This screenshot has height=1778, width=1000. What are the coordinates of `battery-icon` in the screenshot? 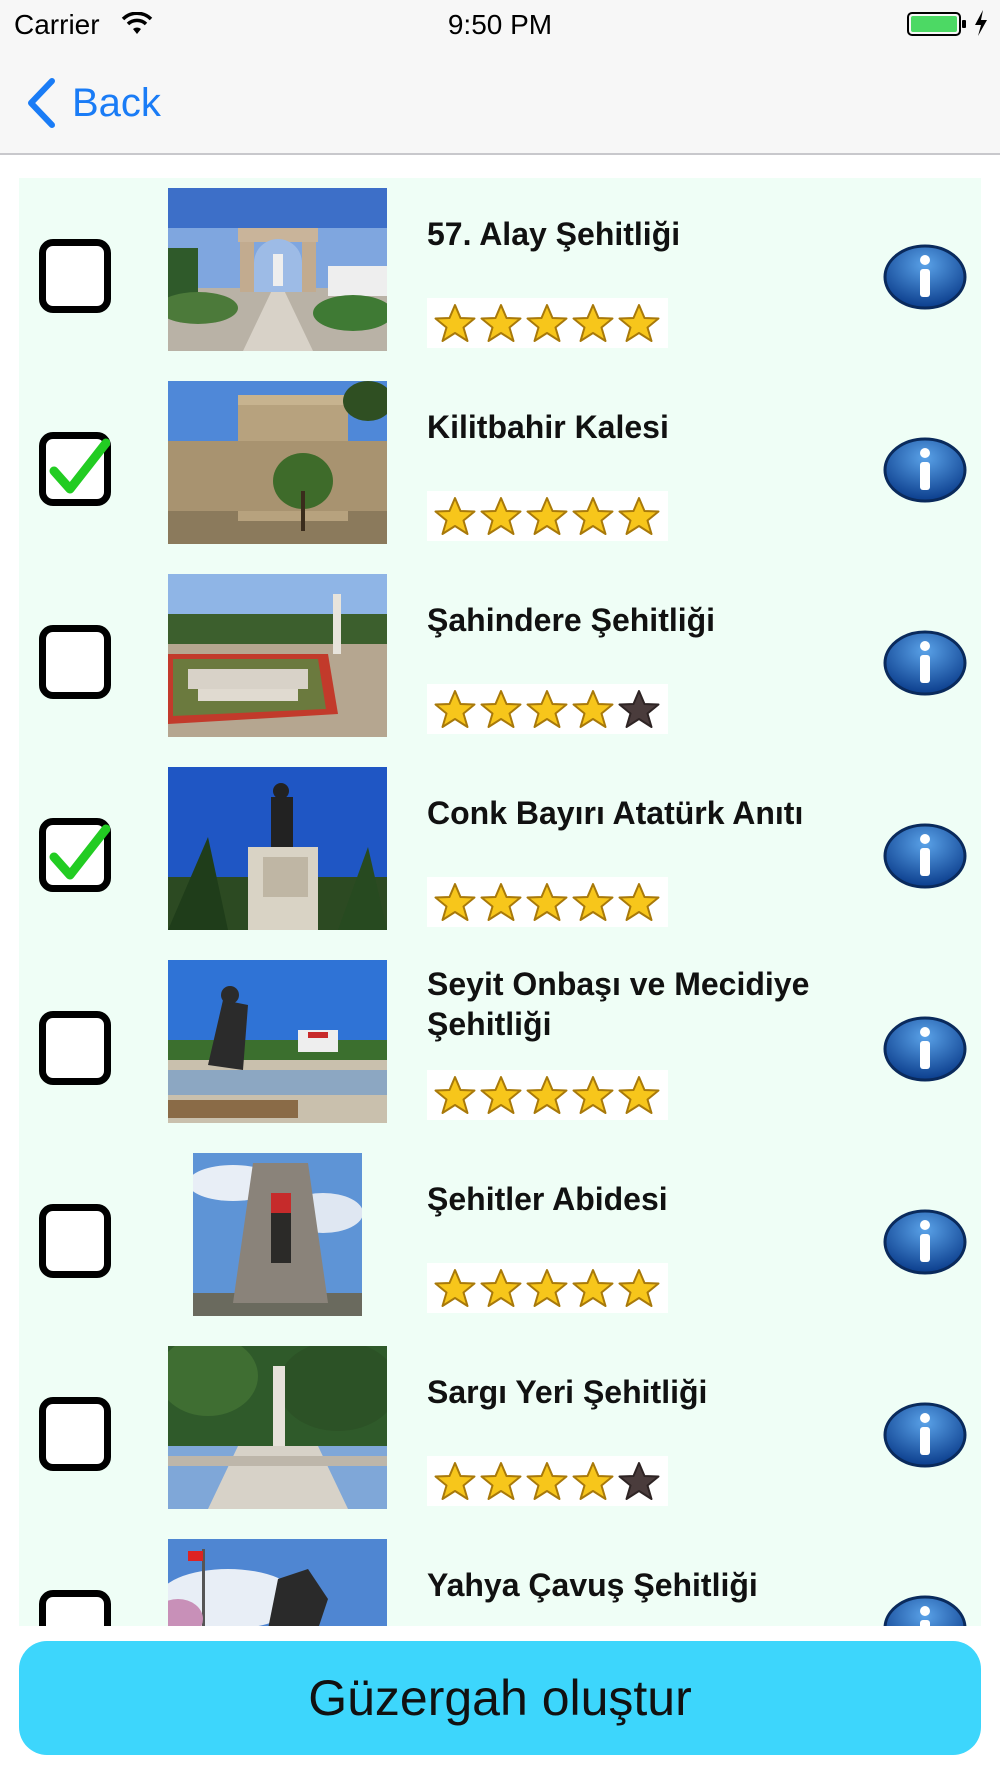 It's located at (936, 24).